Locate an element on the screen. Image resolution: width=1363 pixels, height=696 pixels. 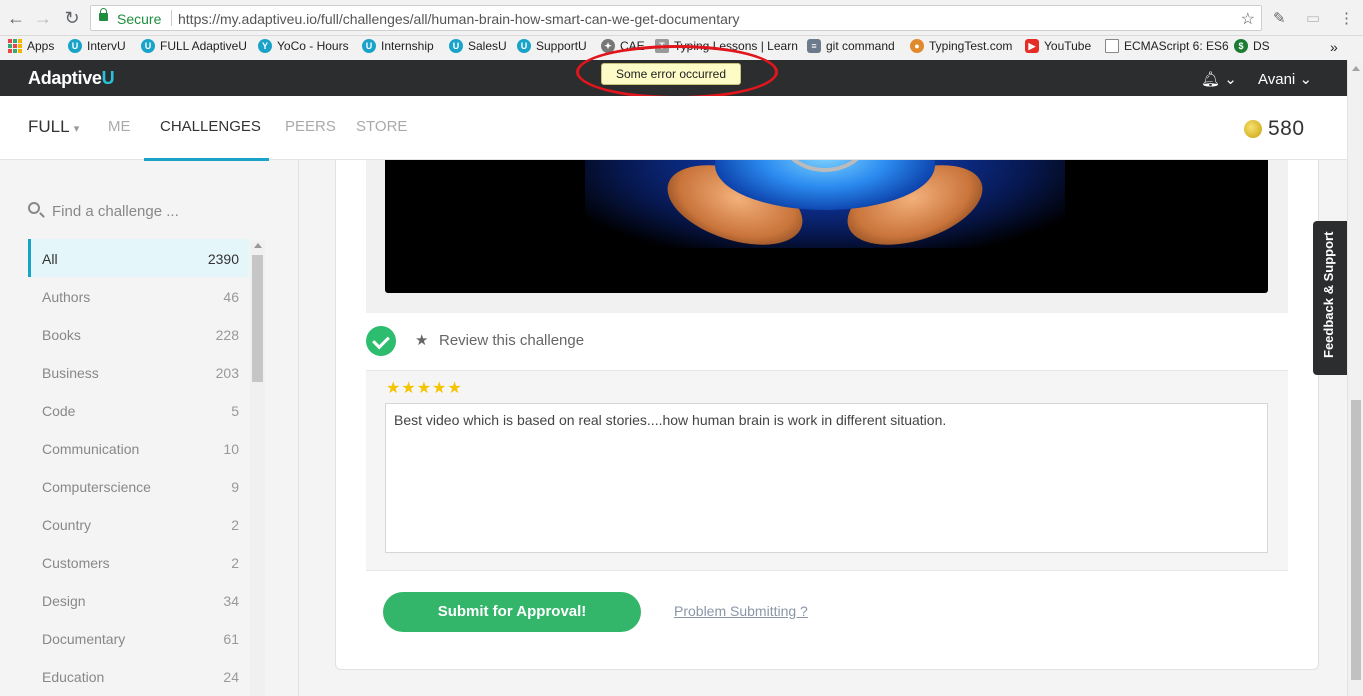
tab-me: ME is located at coordinates (119, 126).